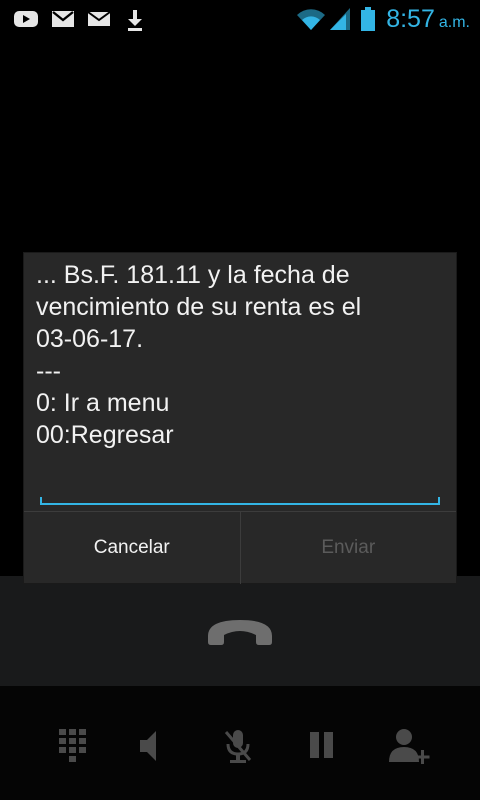 This screenshot has width=480, height=800. What do you see at coordinates (383, 19) in the screenshot?
I see `status-bar-right: 8:57 a.m.` at bounding box center [383, 19].